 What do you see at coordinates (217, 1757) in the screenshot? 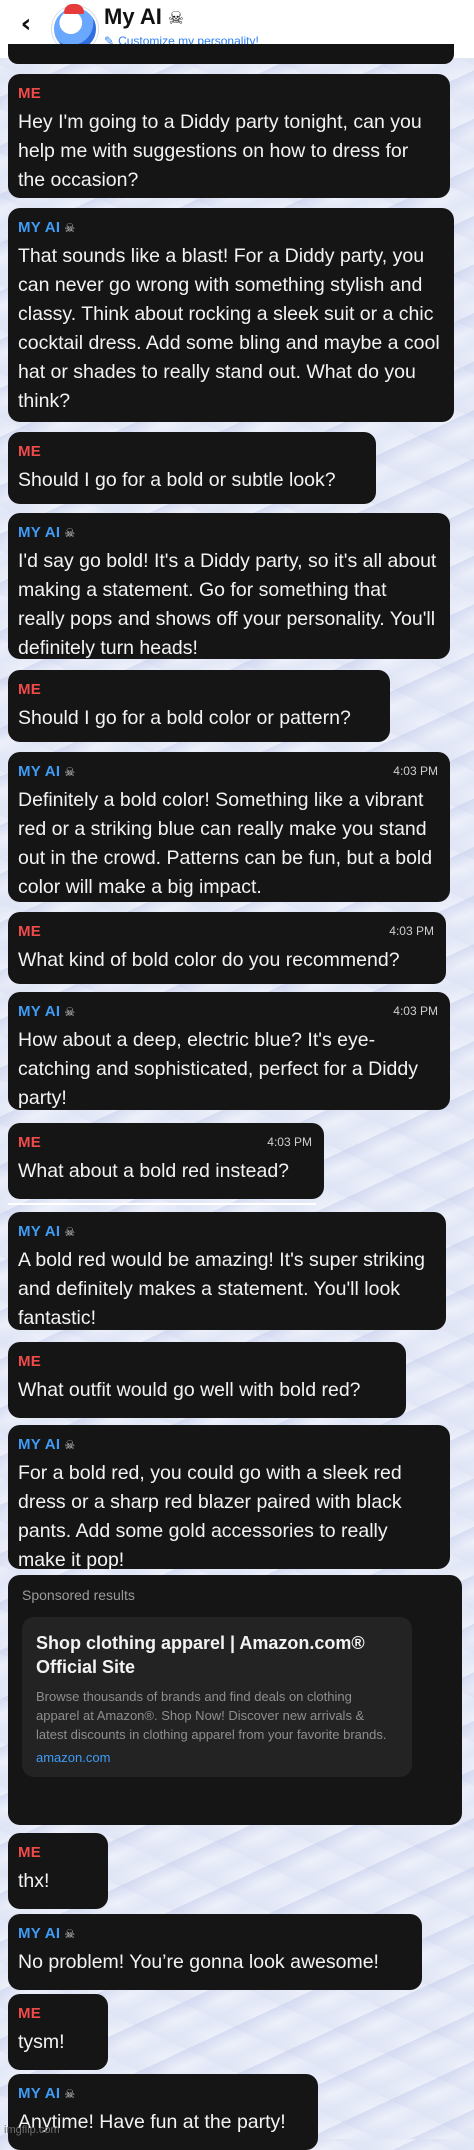
I see `ad-link: amazon.com` at bounding box center [217, 1757].